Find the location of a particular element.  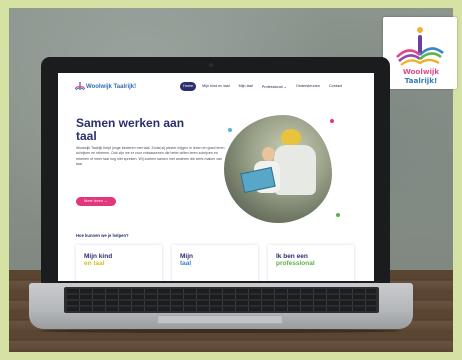

logo-word-1: Woolwijk is located at coordinates (421, 71).